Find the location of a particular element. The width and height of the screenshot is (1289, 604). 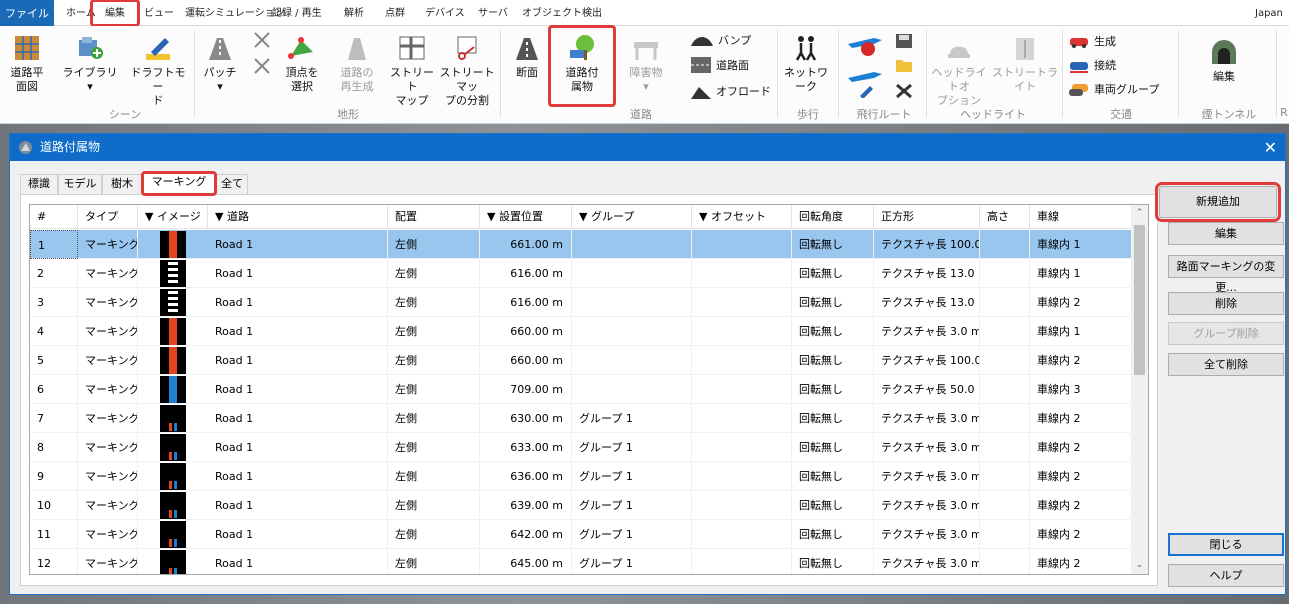

street-light-button: ストリートライト is located at coordinates (1025, 64).